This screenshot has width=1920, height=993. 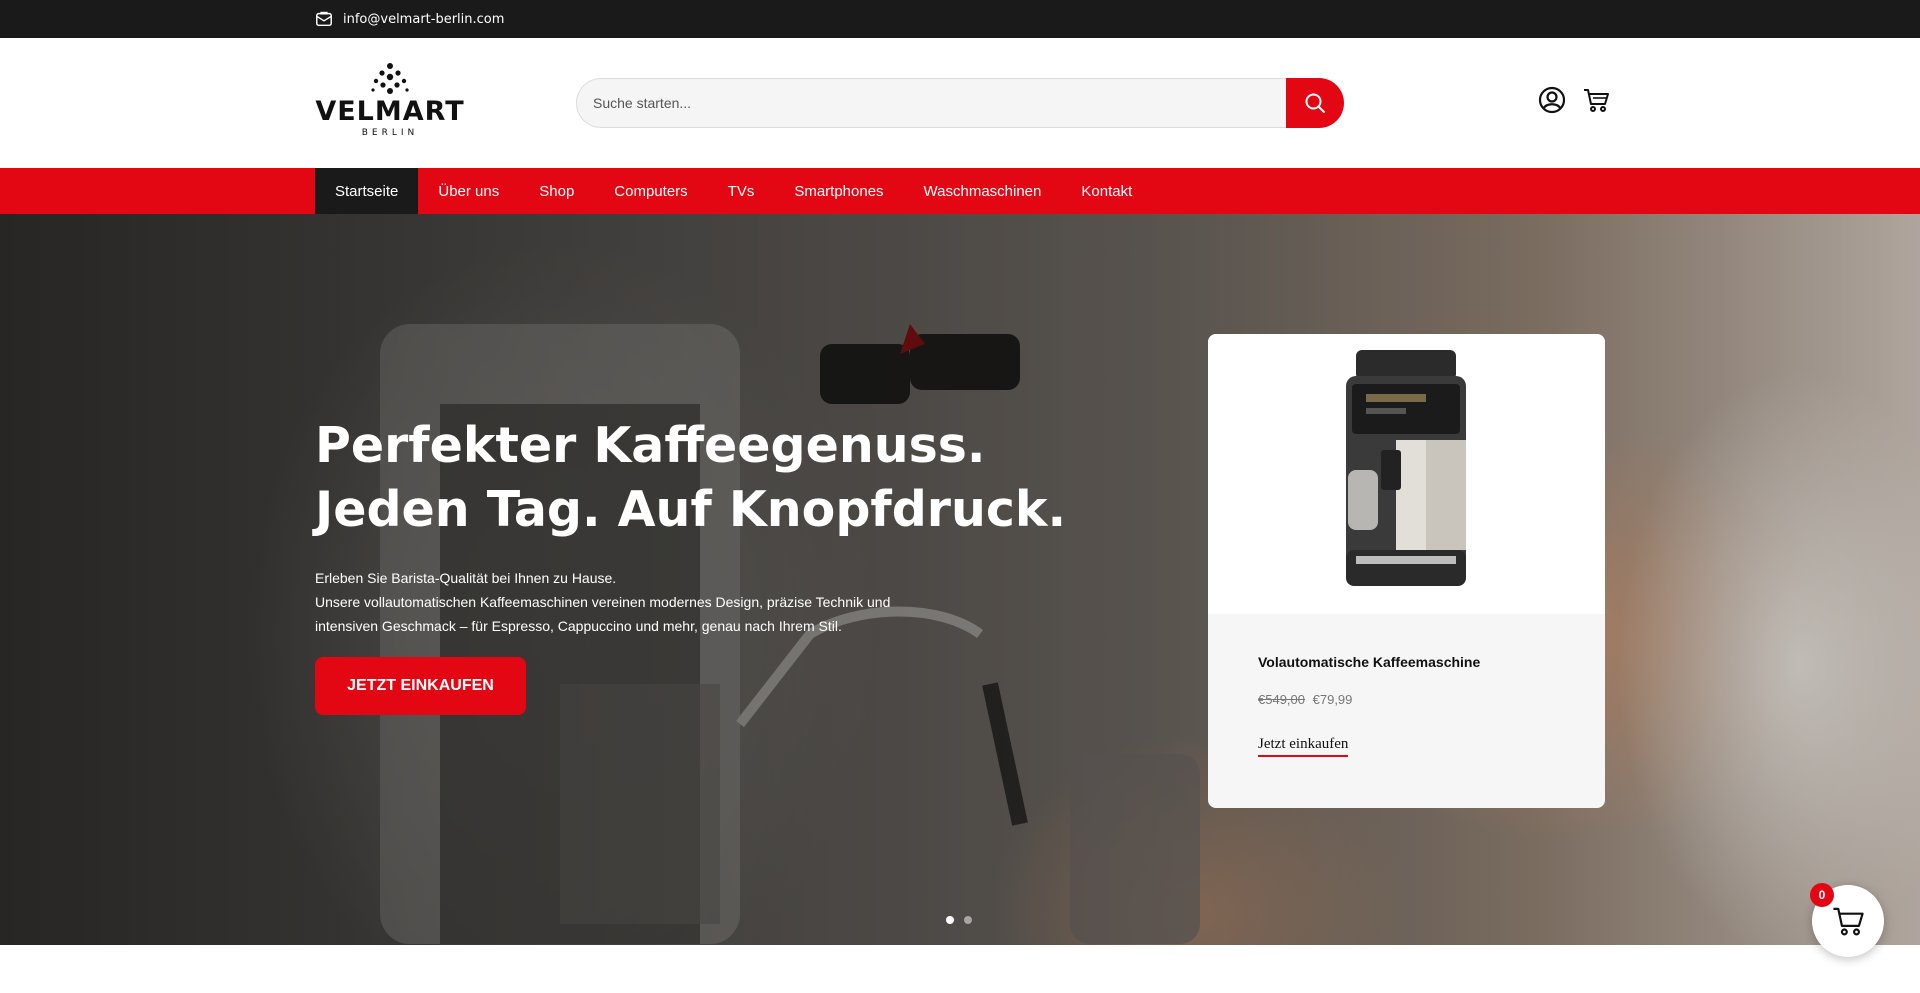 I want to click on contact-email: info@velmart-berlin.com, so click(x=409, y=19).